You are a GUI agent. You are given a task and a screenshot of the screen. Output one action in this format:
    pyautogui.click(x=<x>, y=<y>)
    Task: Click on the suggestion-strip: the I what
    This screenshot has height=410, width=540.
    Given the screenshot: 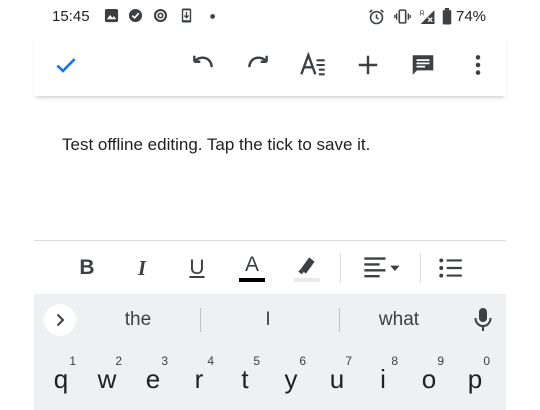 What is the action you would take?
    pyautogui.click(x=270, y=320)
    